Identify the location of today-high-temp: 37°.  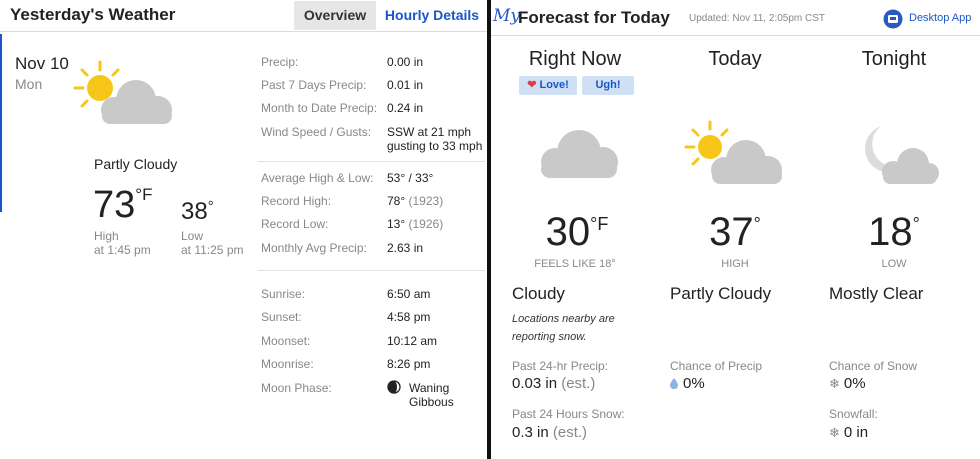
(735, 232).